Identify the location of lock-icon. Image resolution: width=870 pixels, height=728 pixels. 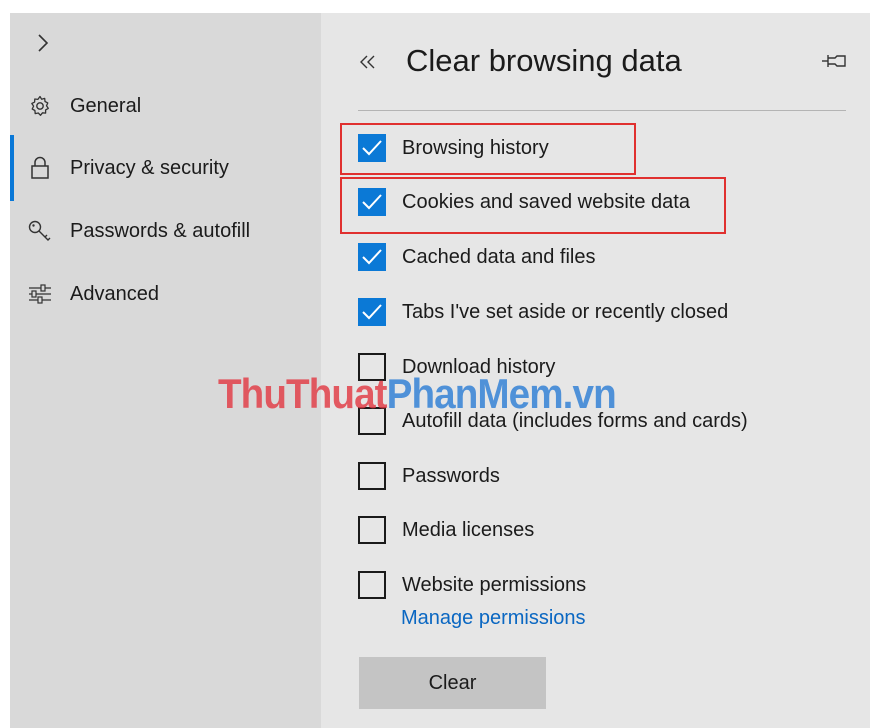
(40, 168).